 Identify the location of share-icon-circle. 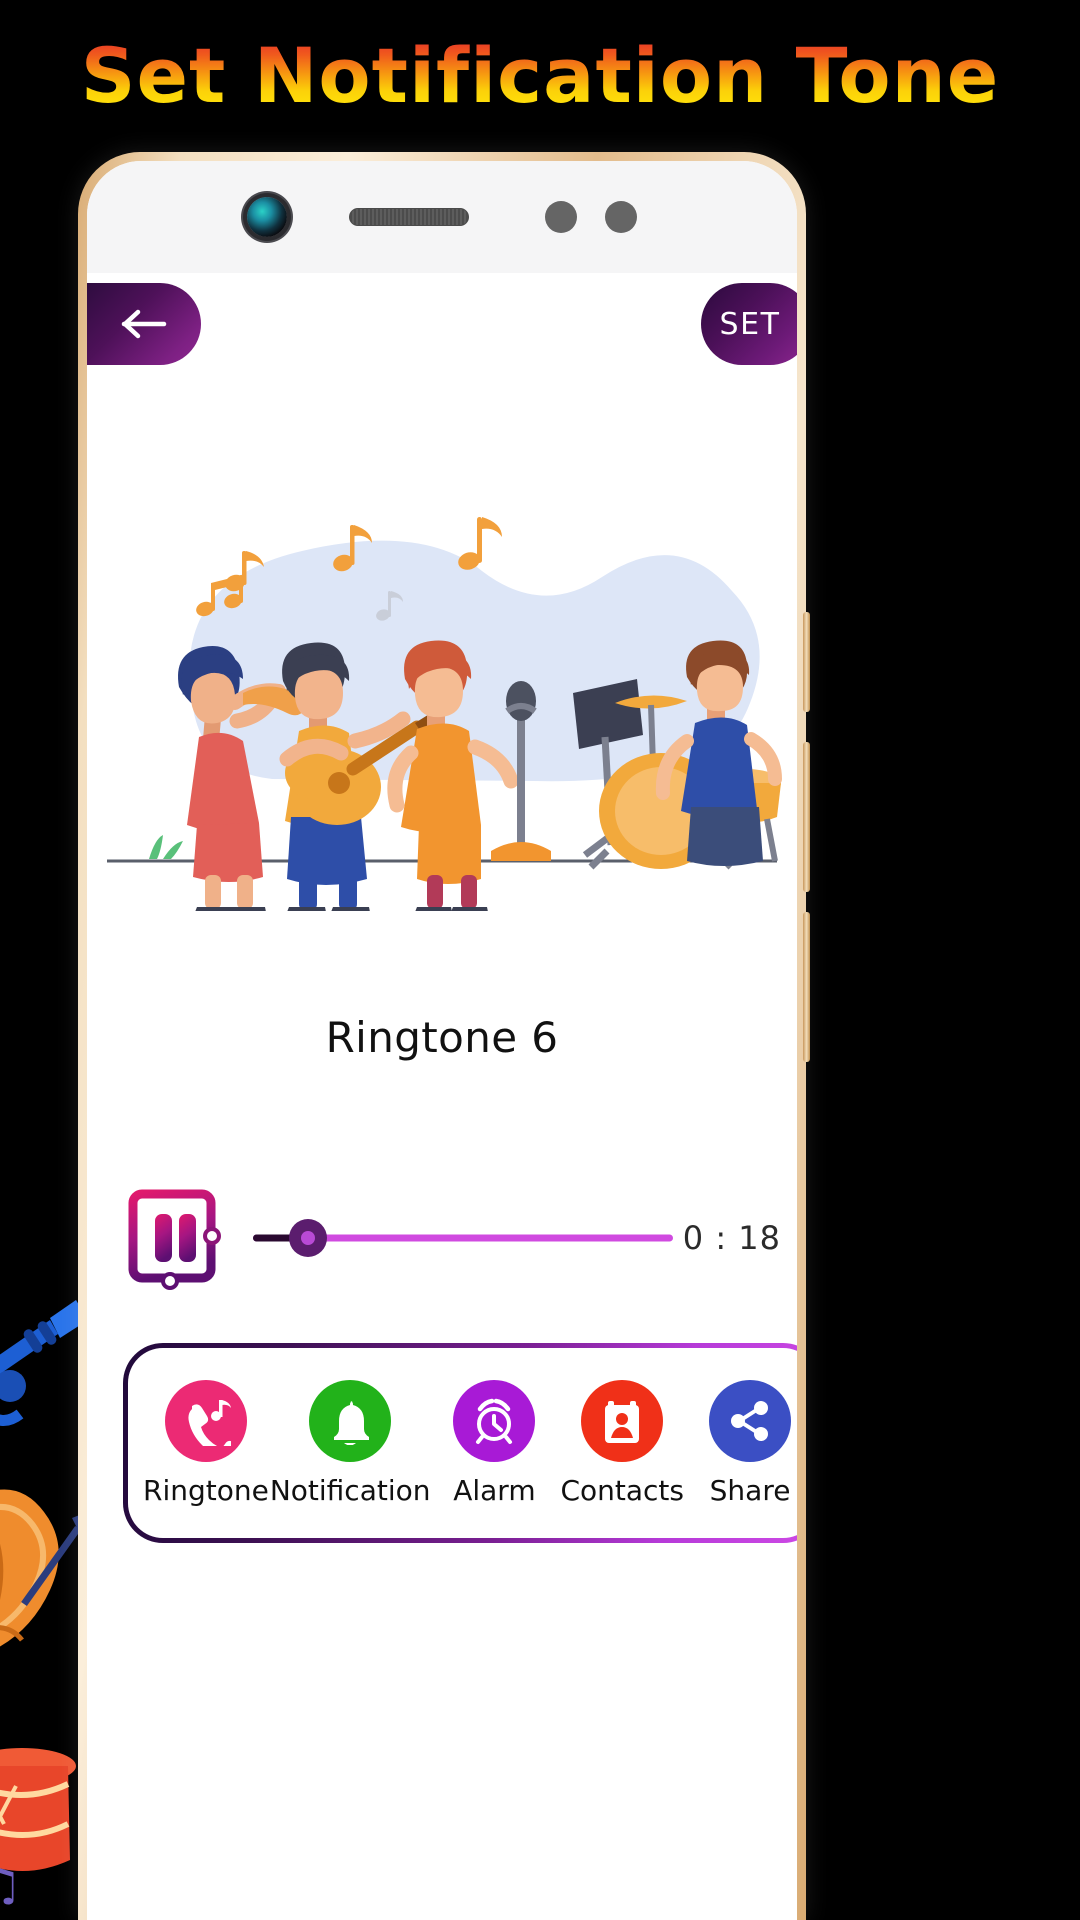
(750, 1420).